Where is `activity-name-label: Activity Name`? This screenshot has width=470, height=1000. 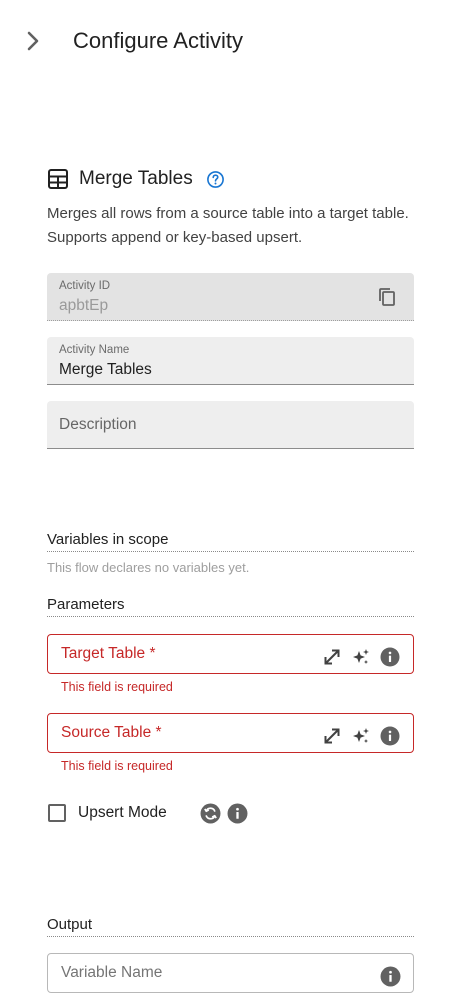 activity-name-label: Activity Name is located at coordinates (94, 350).